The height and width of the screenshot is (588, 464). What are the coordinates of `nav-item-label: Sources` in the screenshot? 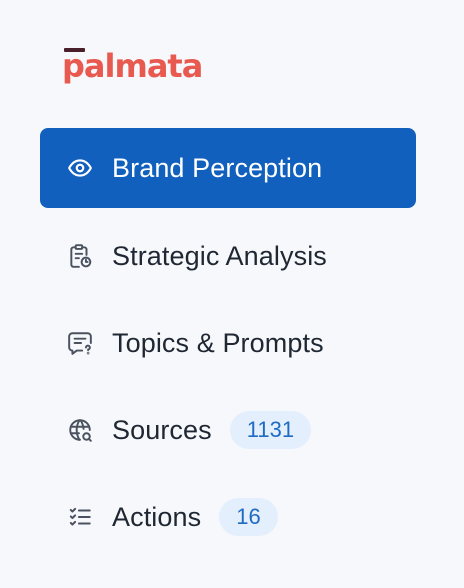 It's located at (162, 429).